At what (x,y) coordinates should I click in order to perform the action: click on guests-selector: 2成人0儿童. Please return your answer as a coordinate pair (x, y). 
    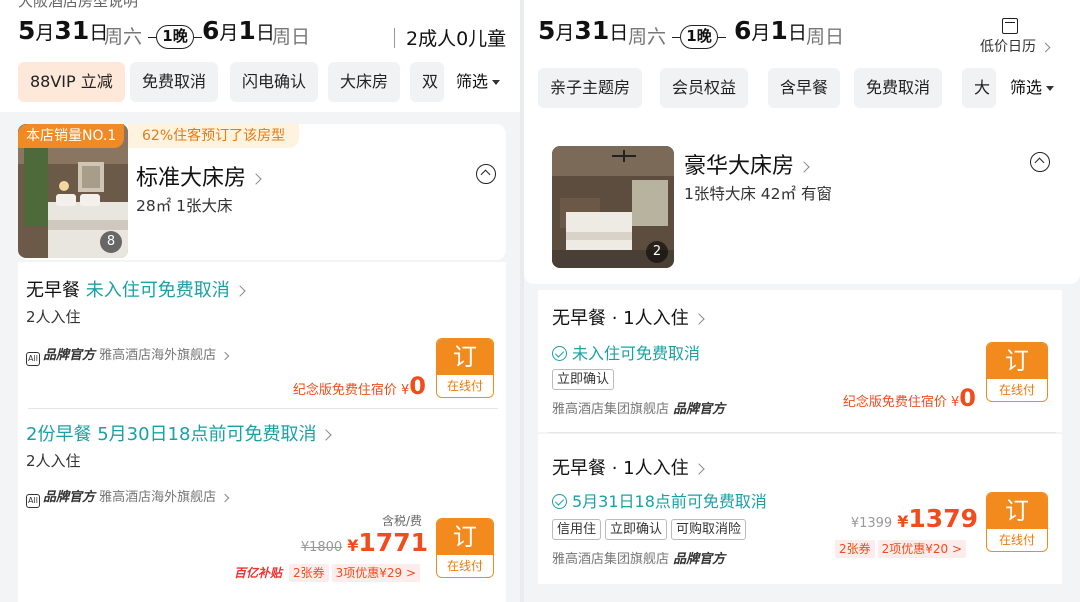
    Looking at the image, I should click on (456, 37).